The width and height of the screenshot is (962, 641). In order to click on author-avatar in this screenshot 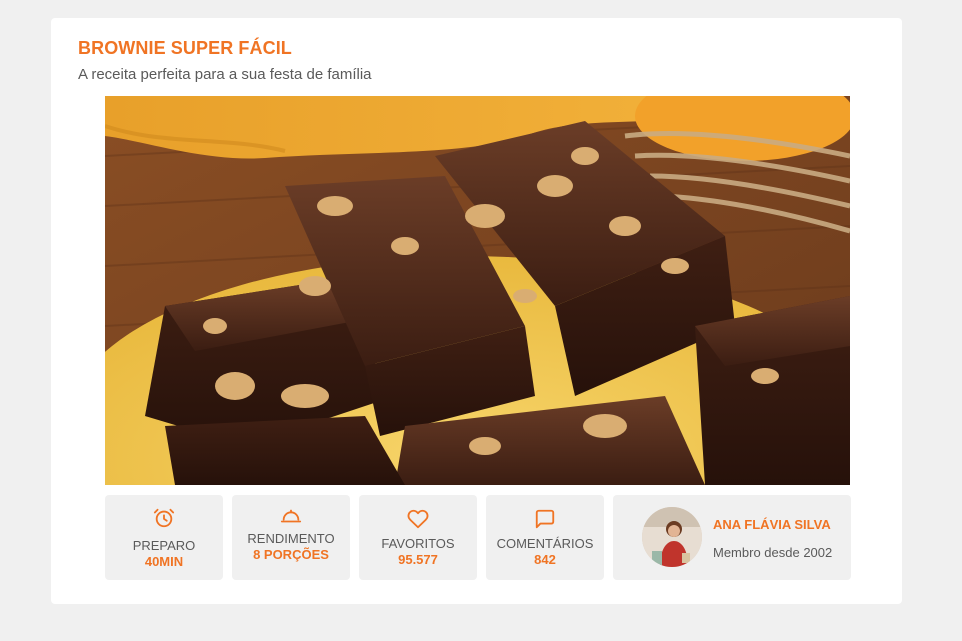, I will do `click(672, 537)`.